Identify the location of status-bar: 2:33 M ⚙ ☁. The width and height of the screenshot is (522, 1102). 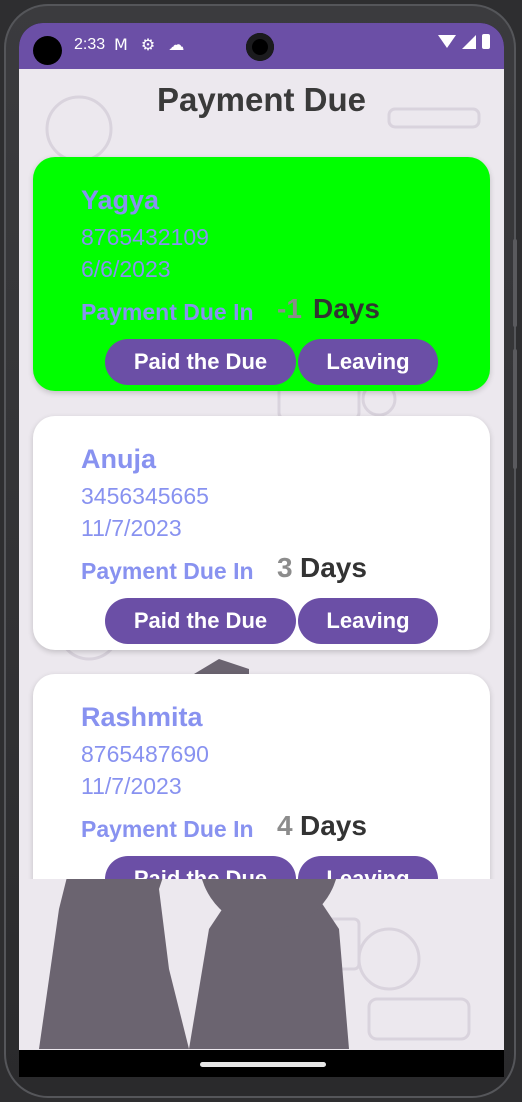
(261, 46).